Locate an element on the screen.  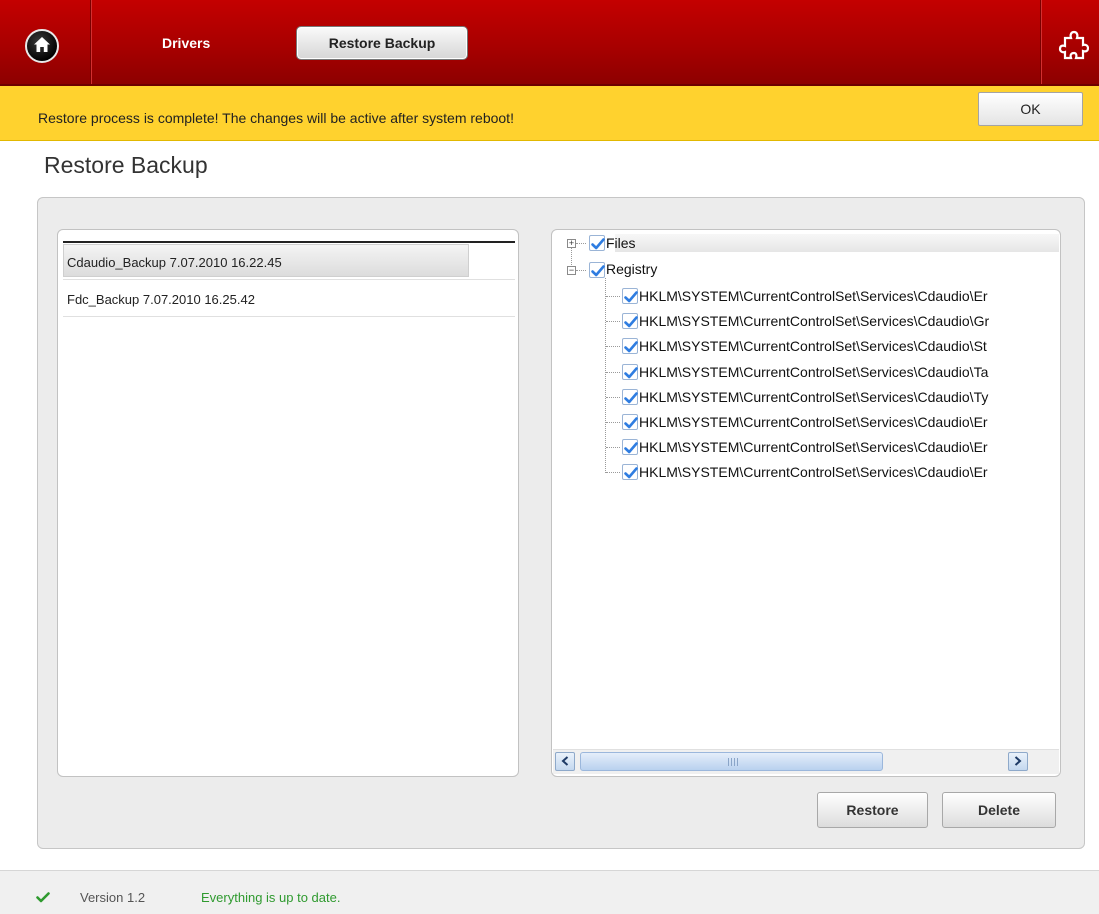
home-button is located at coordinates (42, 46).